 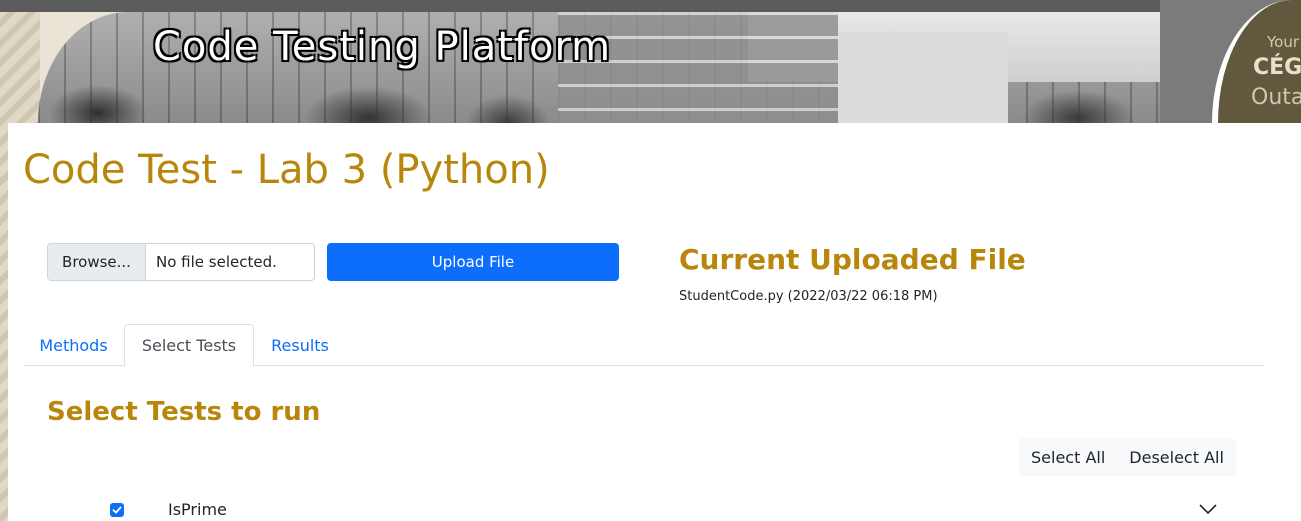 What do you see at coordinates (1283, 42) in the screenshot?
I see `logo-text-line1: Your` at bounding box center [1283, 42].